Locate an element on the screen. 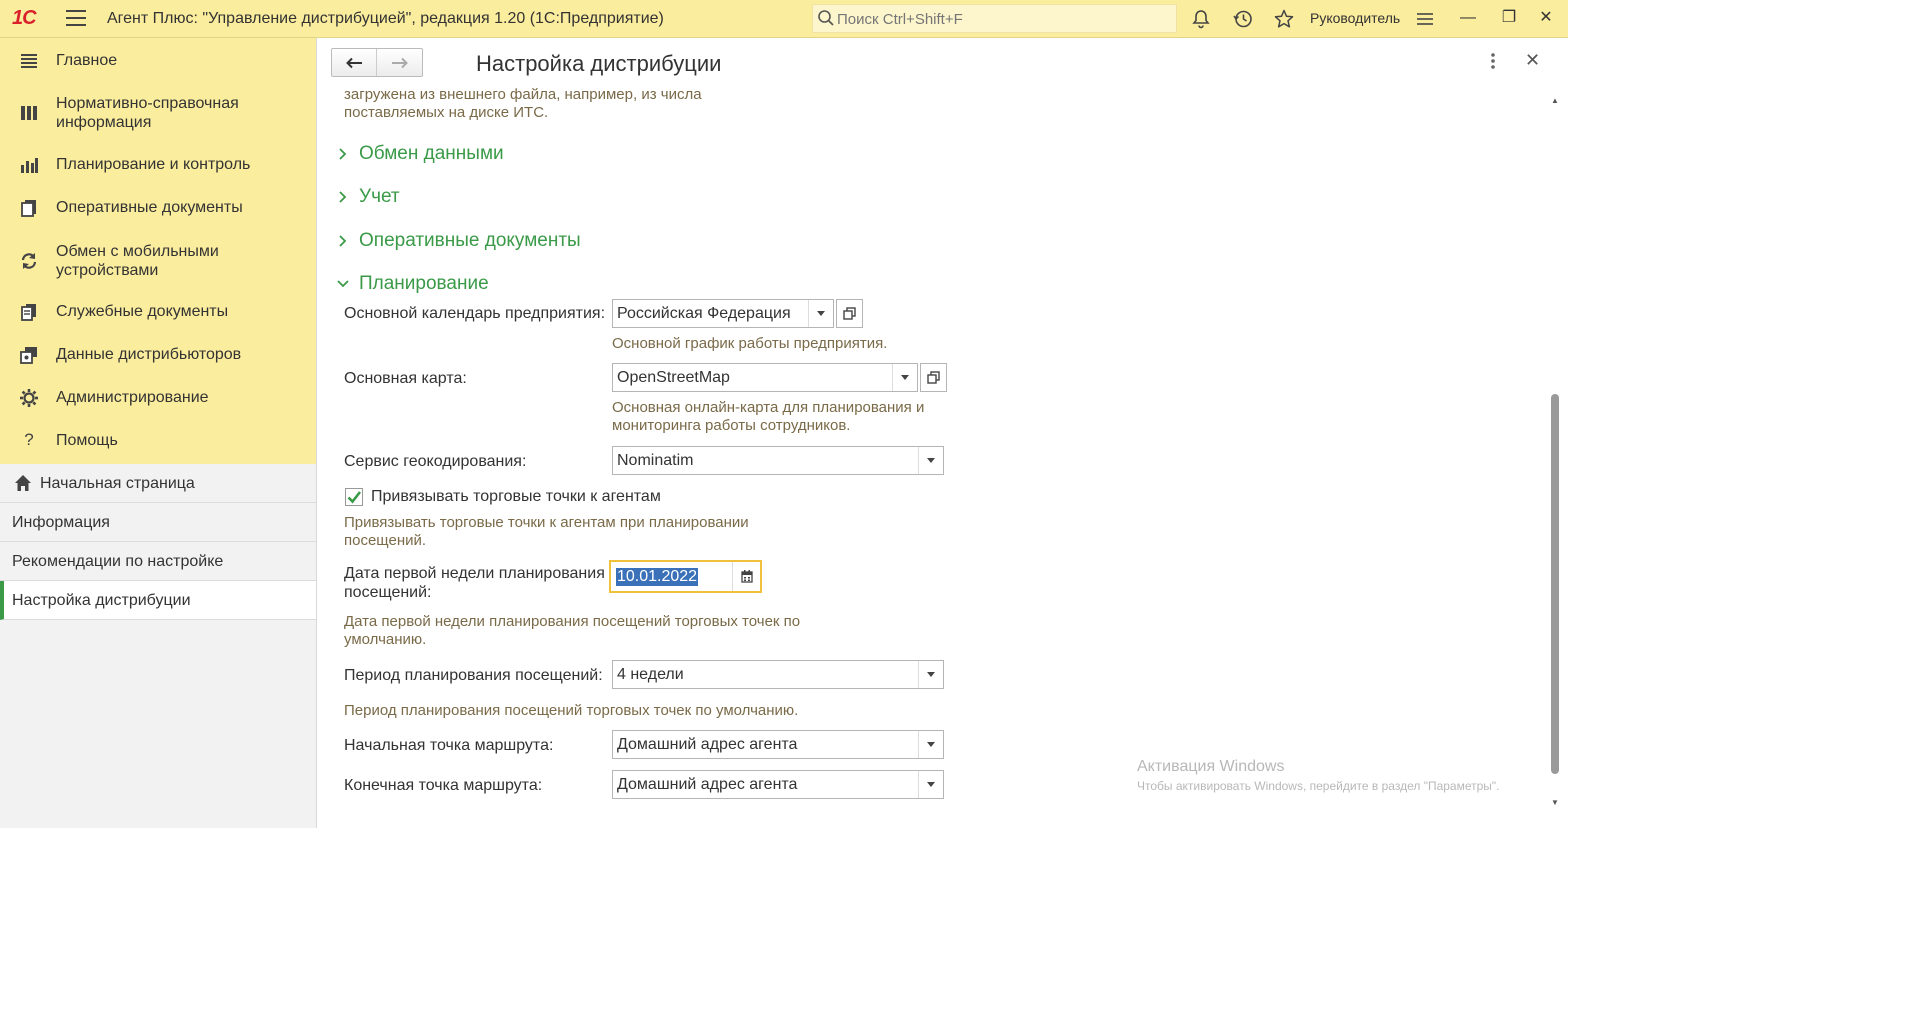 This screenshot has height=1014, width=1920. back-button is located at coordinates (355, 62).